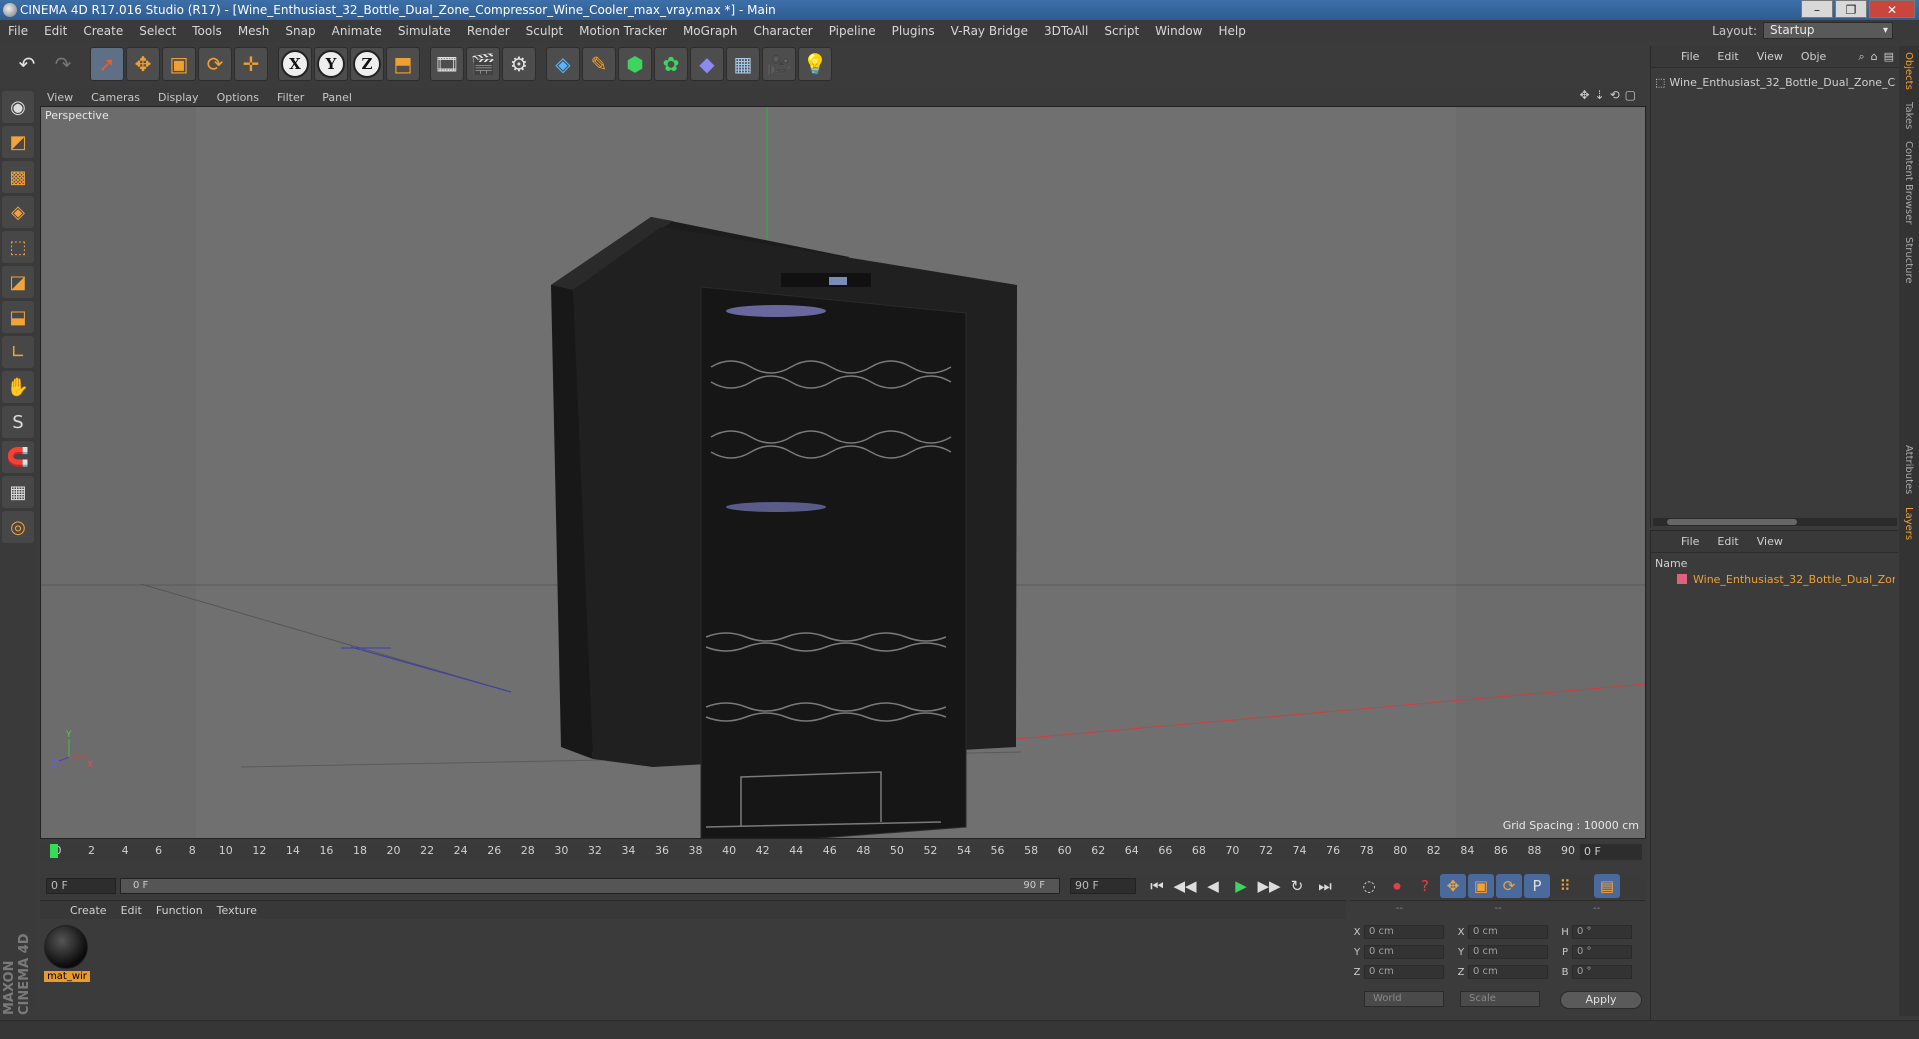 This screenshot has width=1919, height=1039. Describe the element at coordinates (1103, 886) in the screenshot. I see `end-frame-field: 90 F` at that location.